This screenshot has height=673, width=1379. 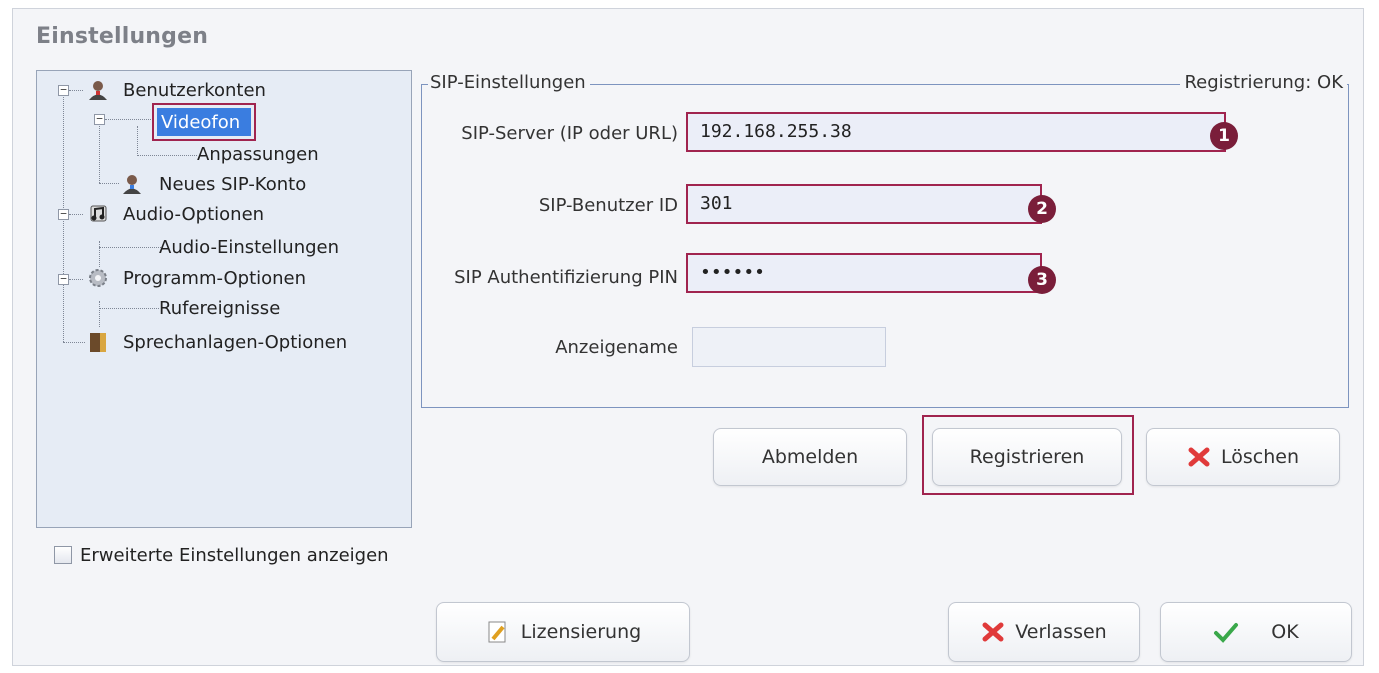 I want to click on checkmark-icon, so click(x=1226, y=633).